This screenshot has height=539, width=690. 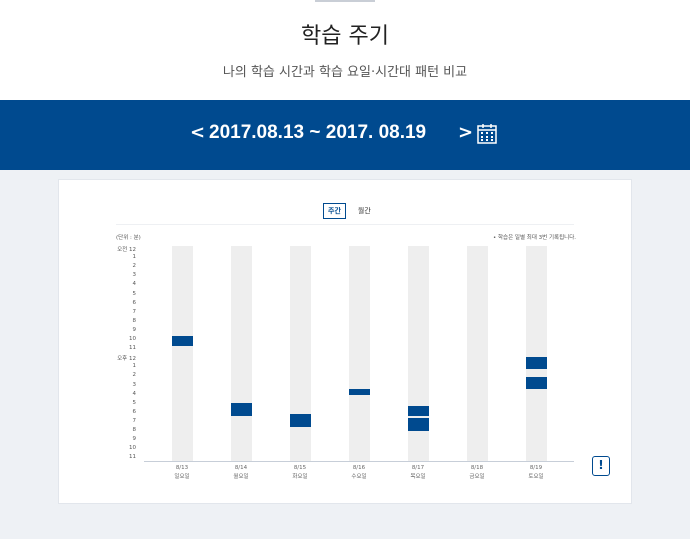 I want to click on x-date-label: 8/19, so click(x=536, y=468).